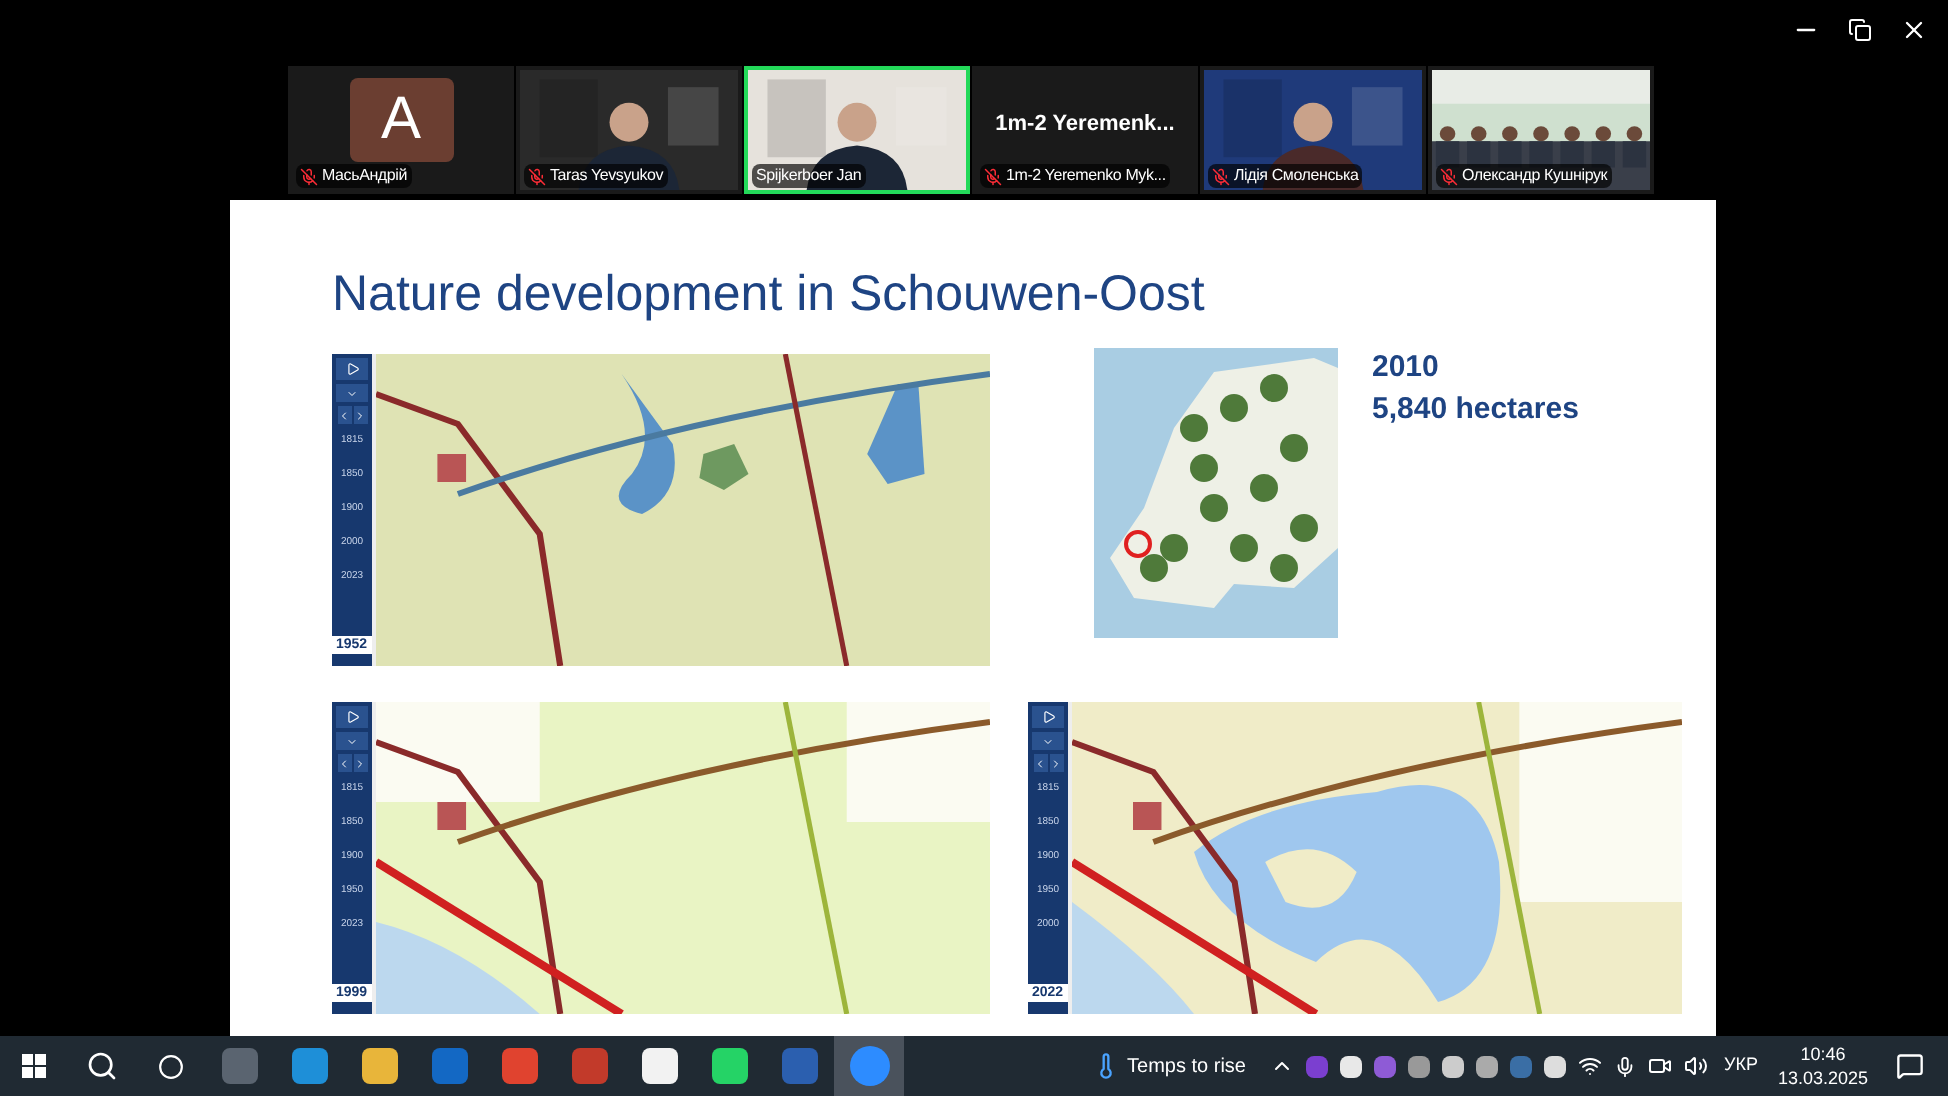  What do you see at coordinates (1823, 1054) in the screenshot?
I see `time-text: 10:46` at bounding box center [1823, 1054].